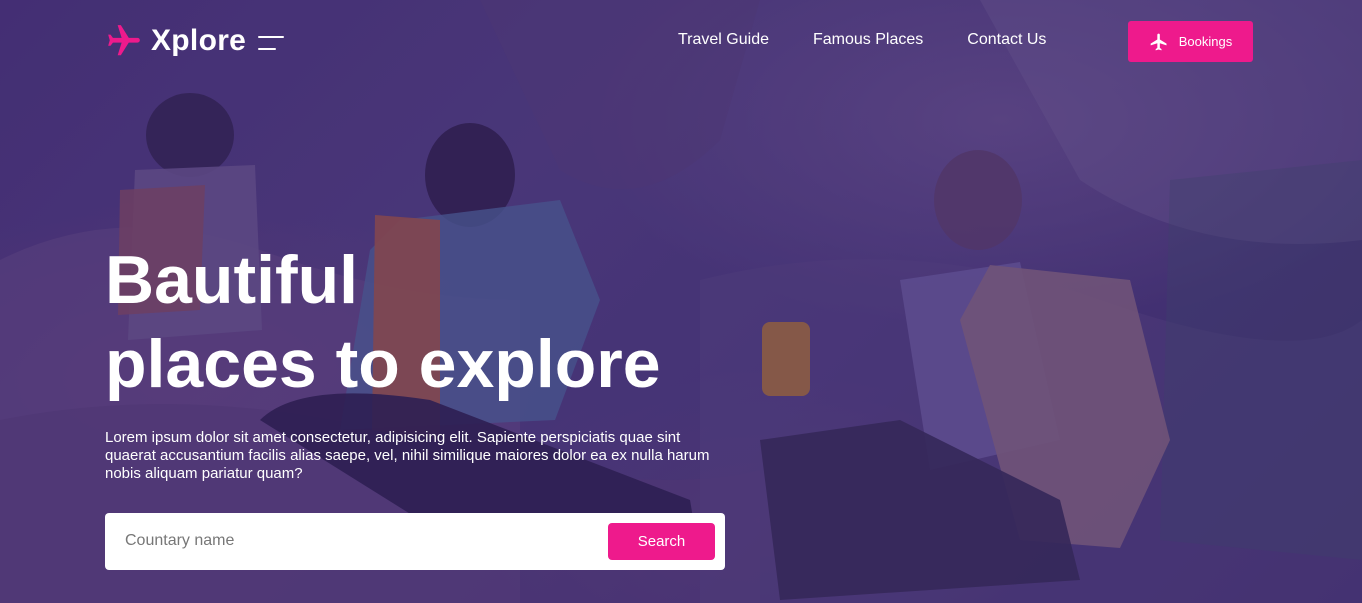  What do you see at coordinates (723, 40) in the screenshot?
I see `nav-item-travel-guide: Travel Guide` at bounding box center [723, 40].